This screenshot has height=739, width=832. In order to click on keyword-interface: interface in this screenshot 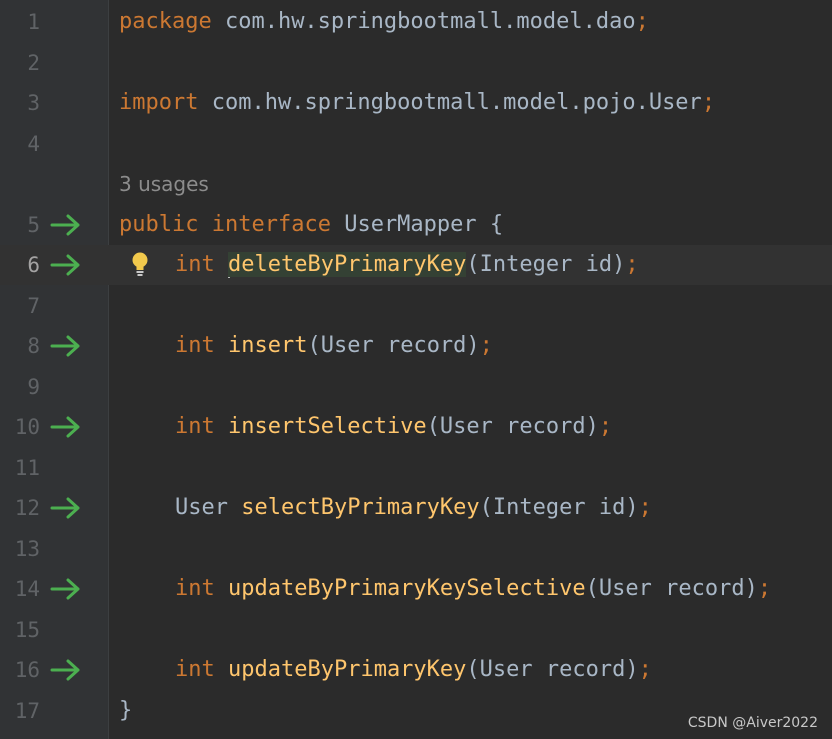, I will do `click(271, 224)`.